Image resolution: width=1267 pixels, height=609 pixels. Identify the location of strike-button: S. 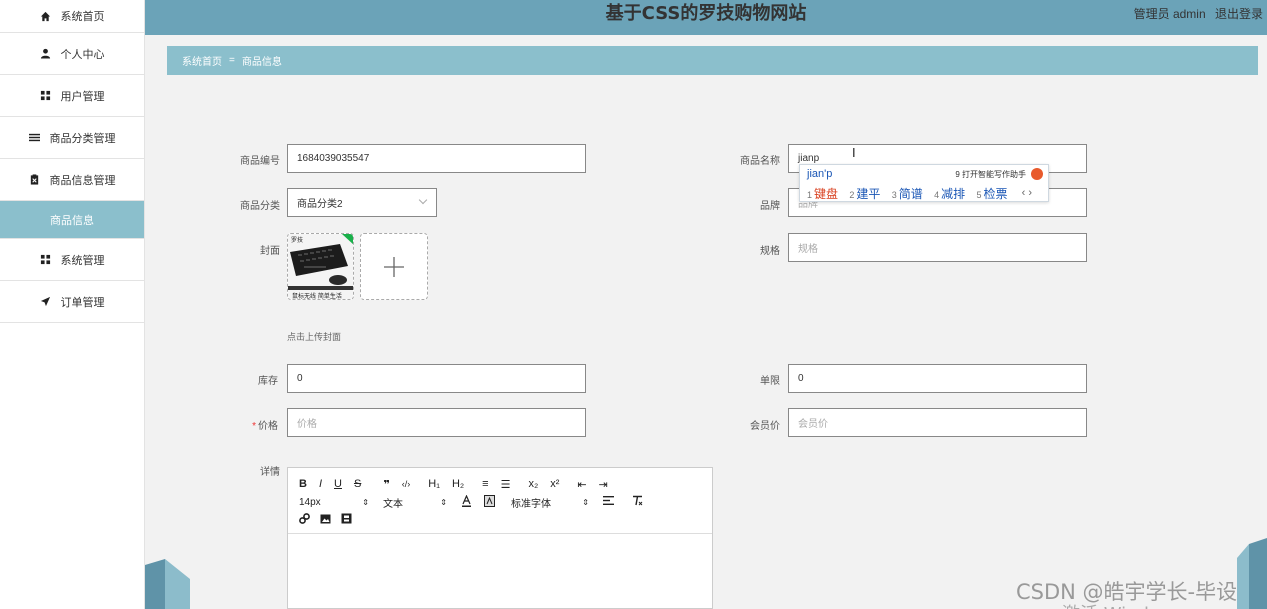
(357, 484).